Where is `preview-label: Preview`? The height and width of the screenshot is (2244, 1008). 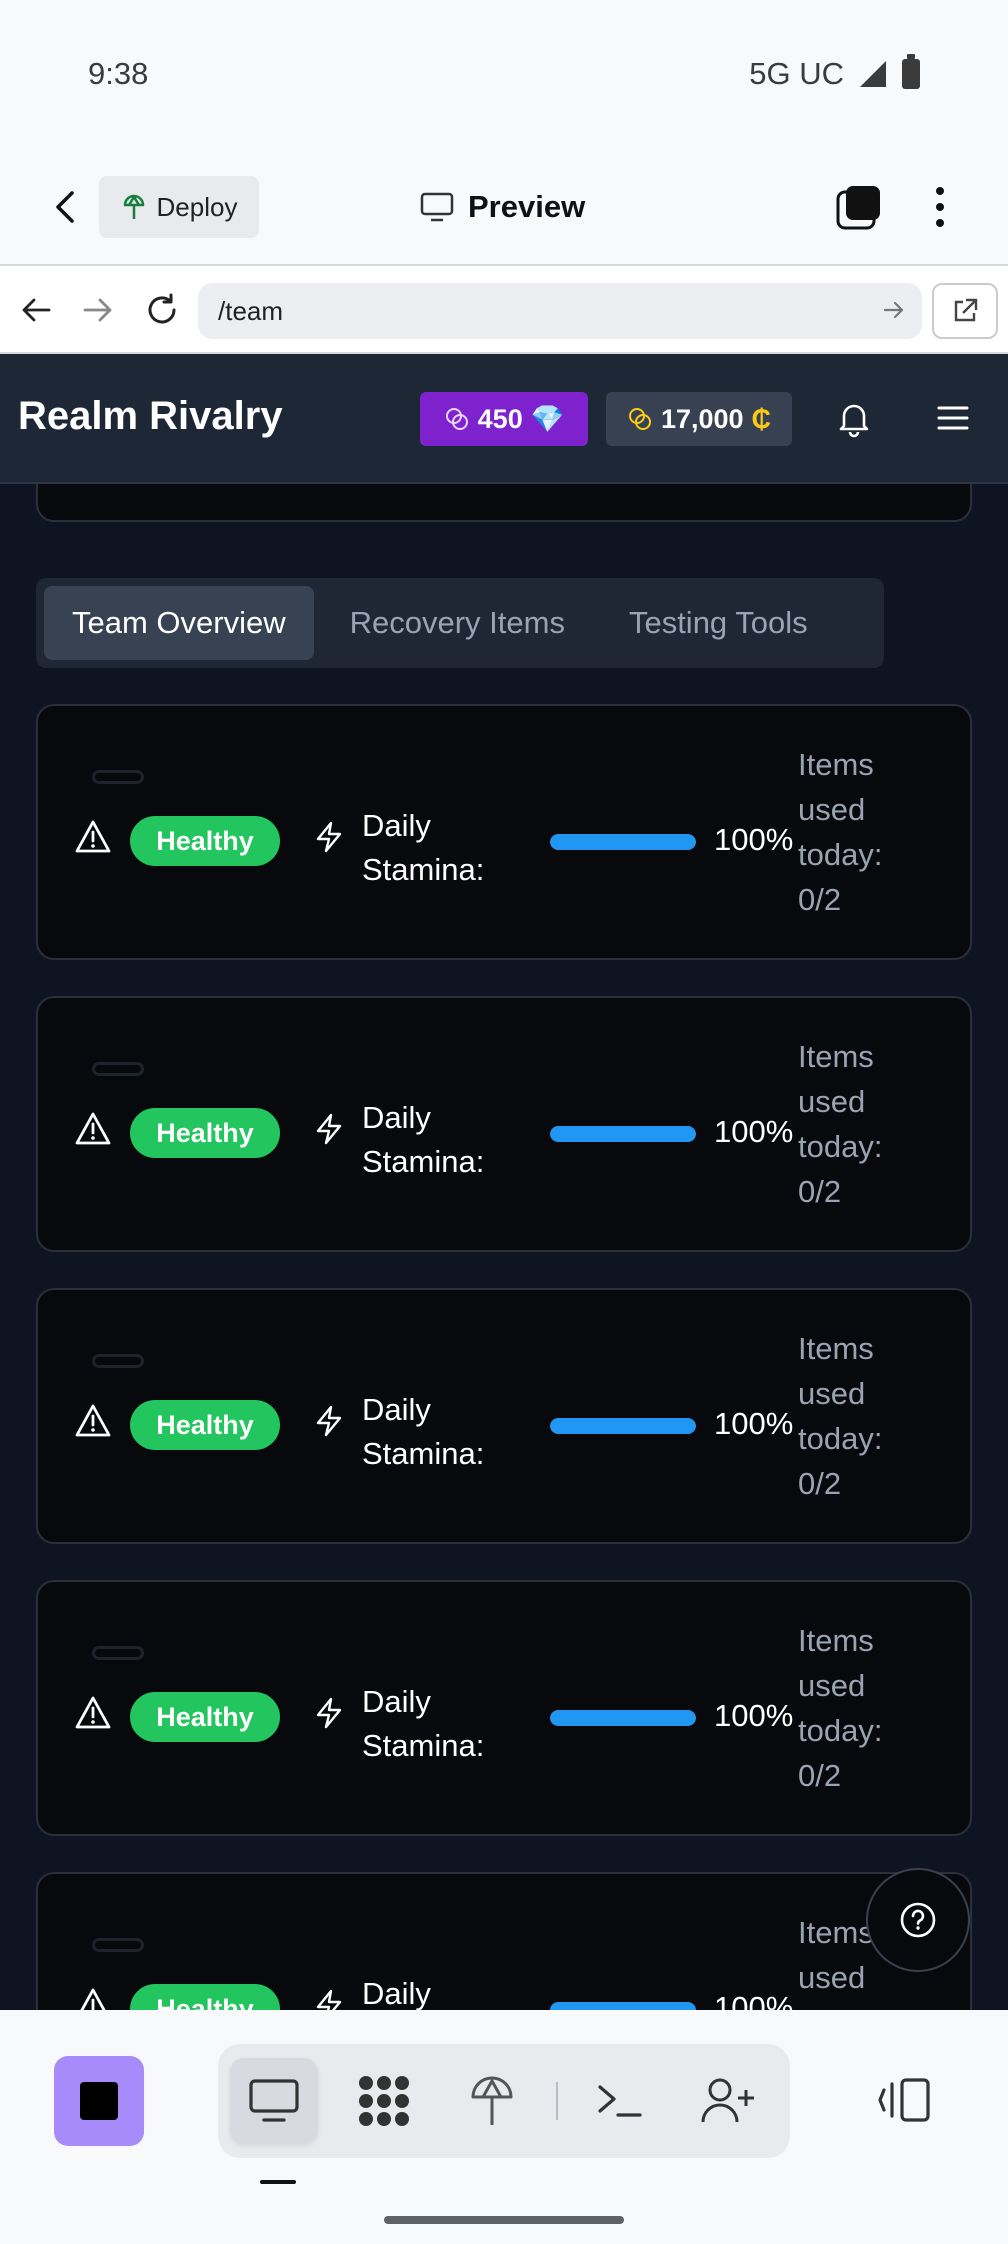
preview-label: Preview is located at coordinates (527, 206).